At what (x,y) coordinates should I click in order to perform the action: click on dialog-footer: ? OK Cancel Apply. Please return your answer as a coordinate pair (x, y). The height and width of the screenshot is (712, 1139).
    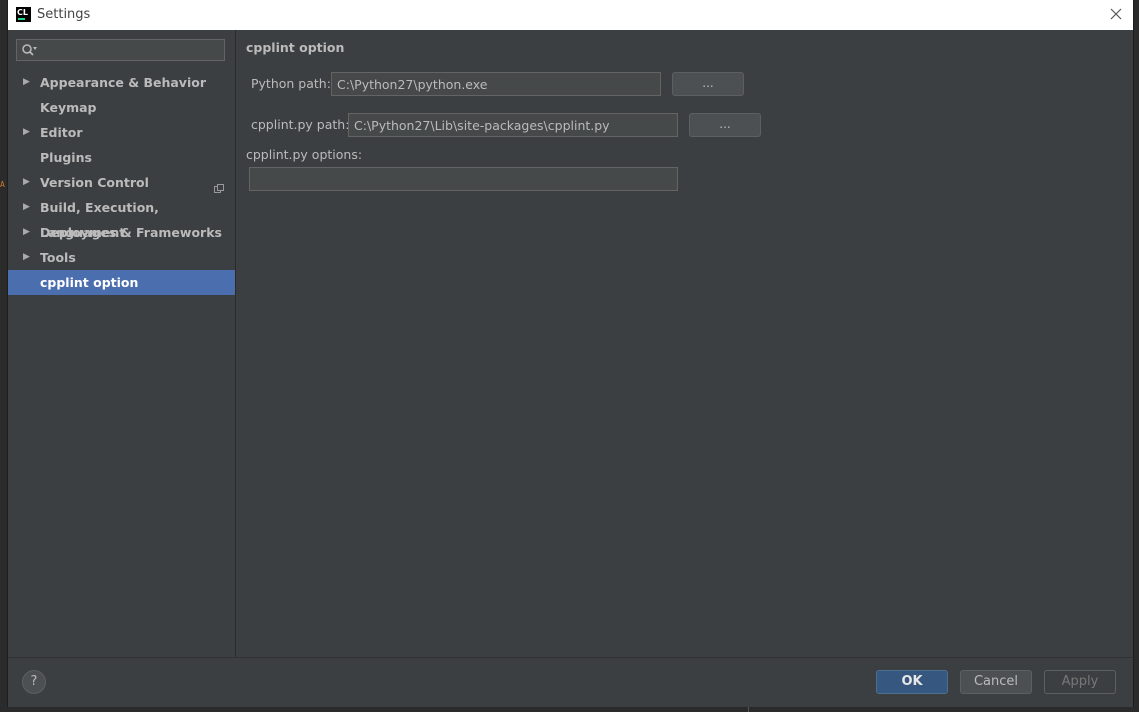
    Looking at the image, I should click on (570, 682).